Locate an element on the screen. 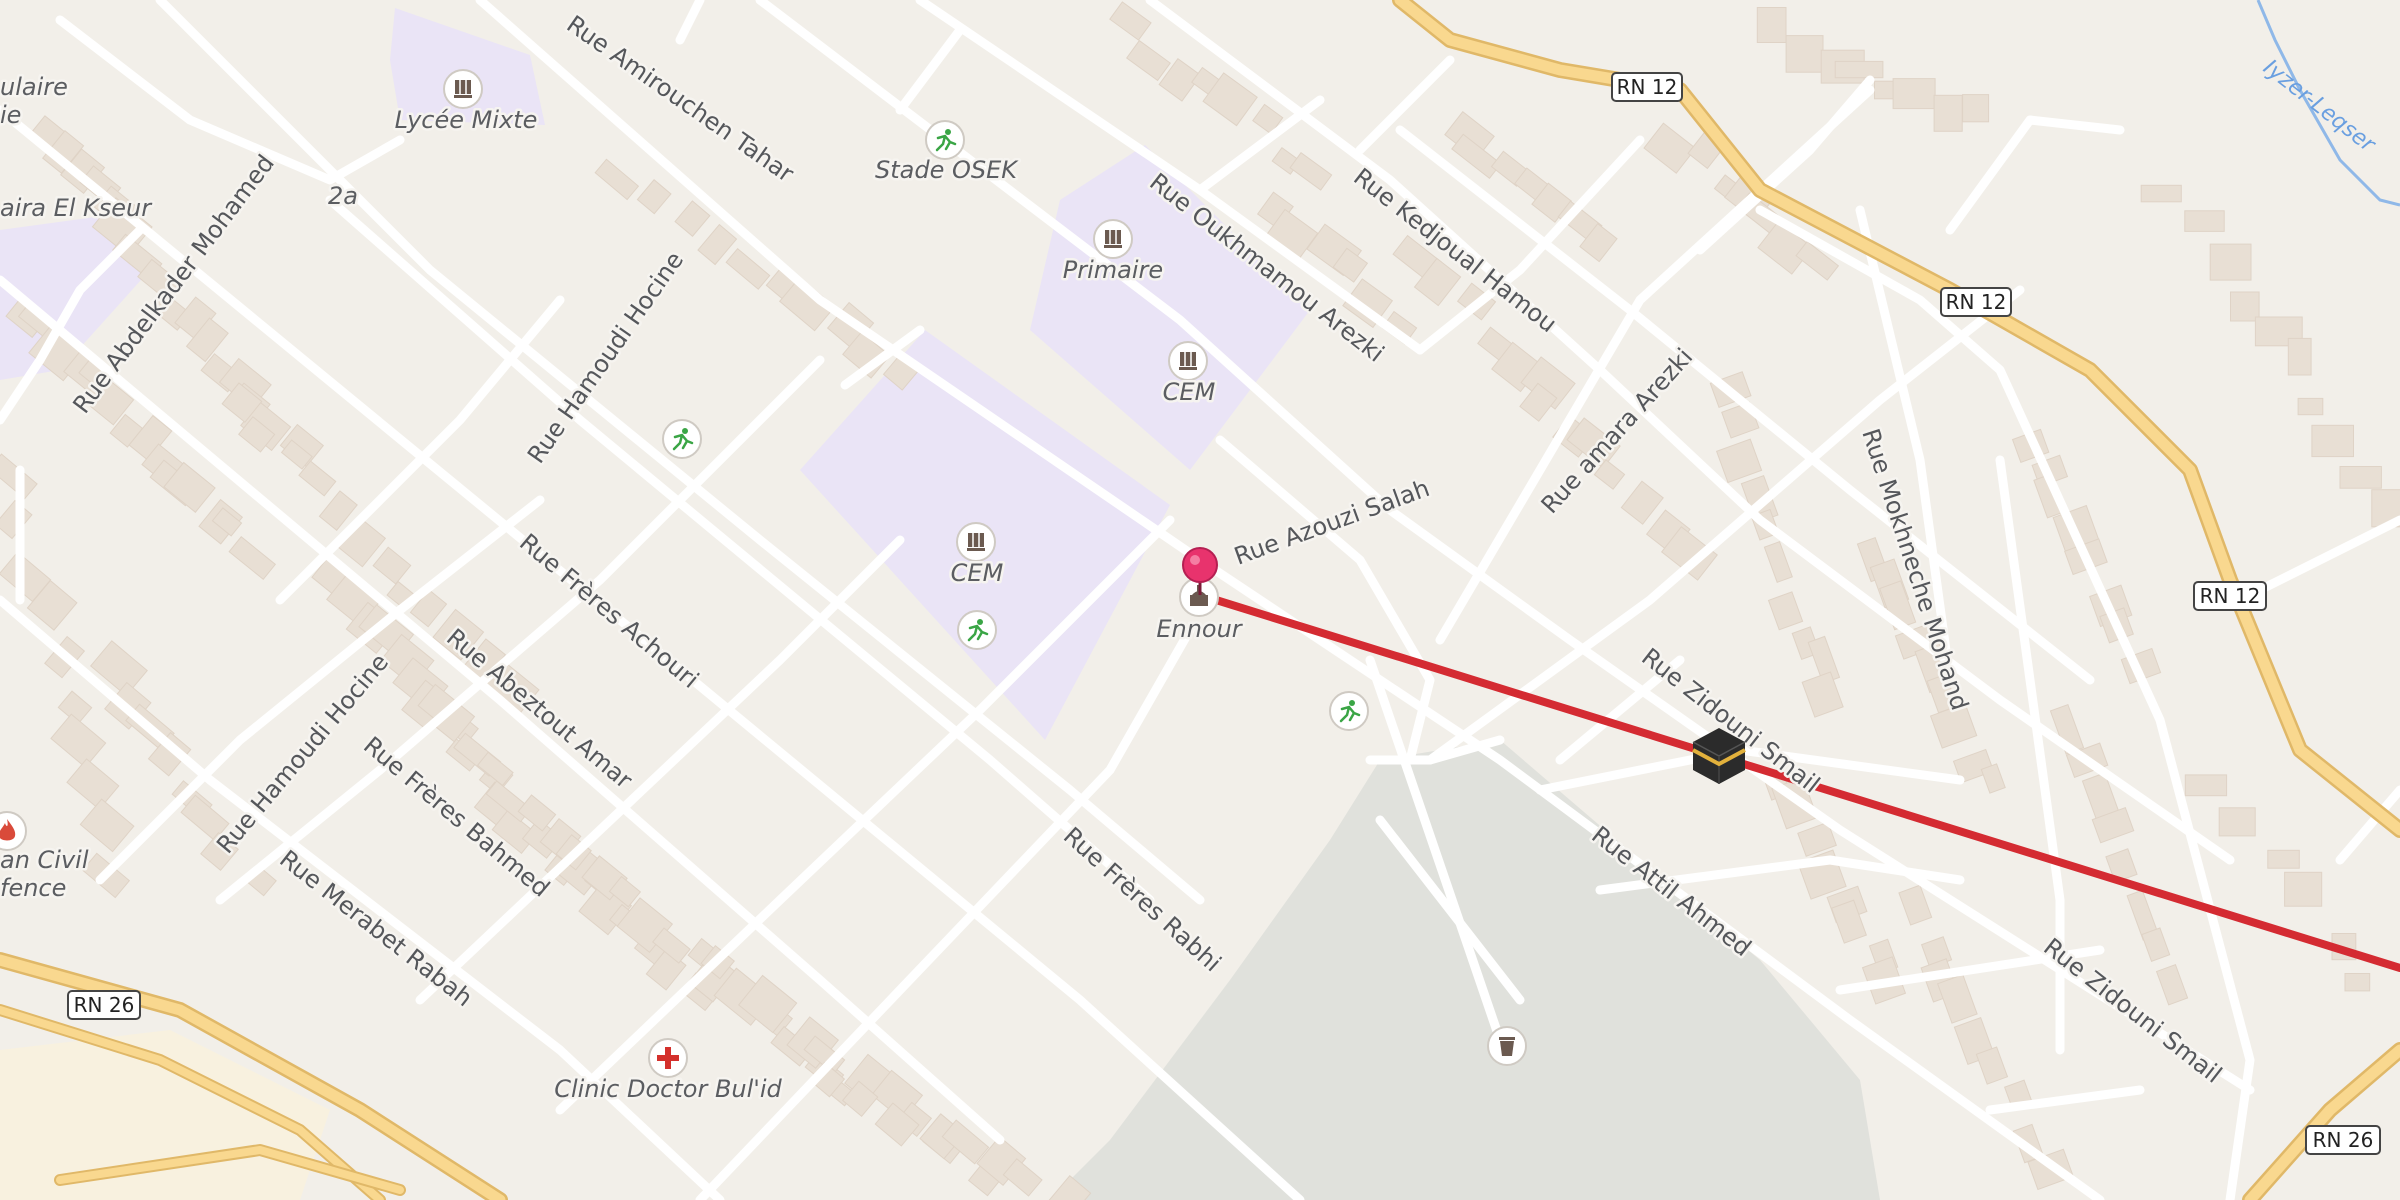  place-label-clinic: Clinic Doctor Bul'id is located at coordinates (668, 1089).